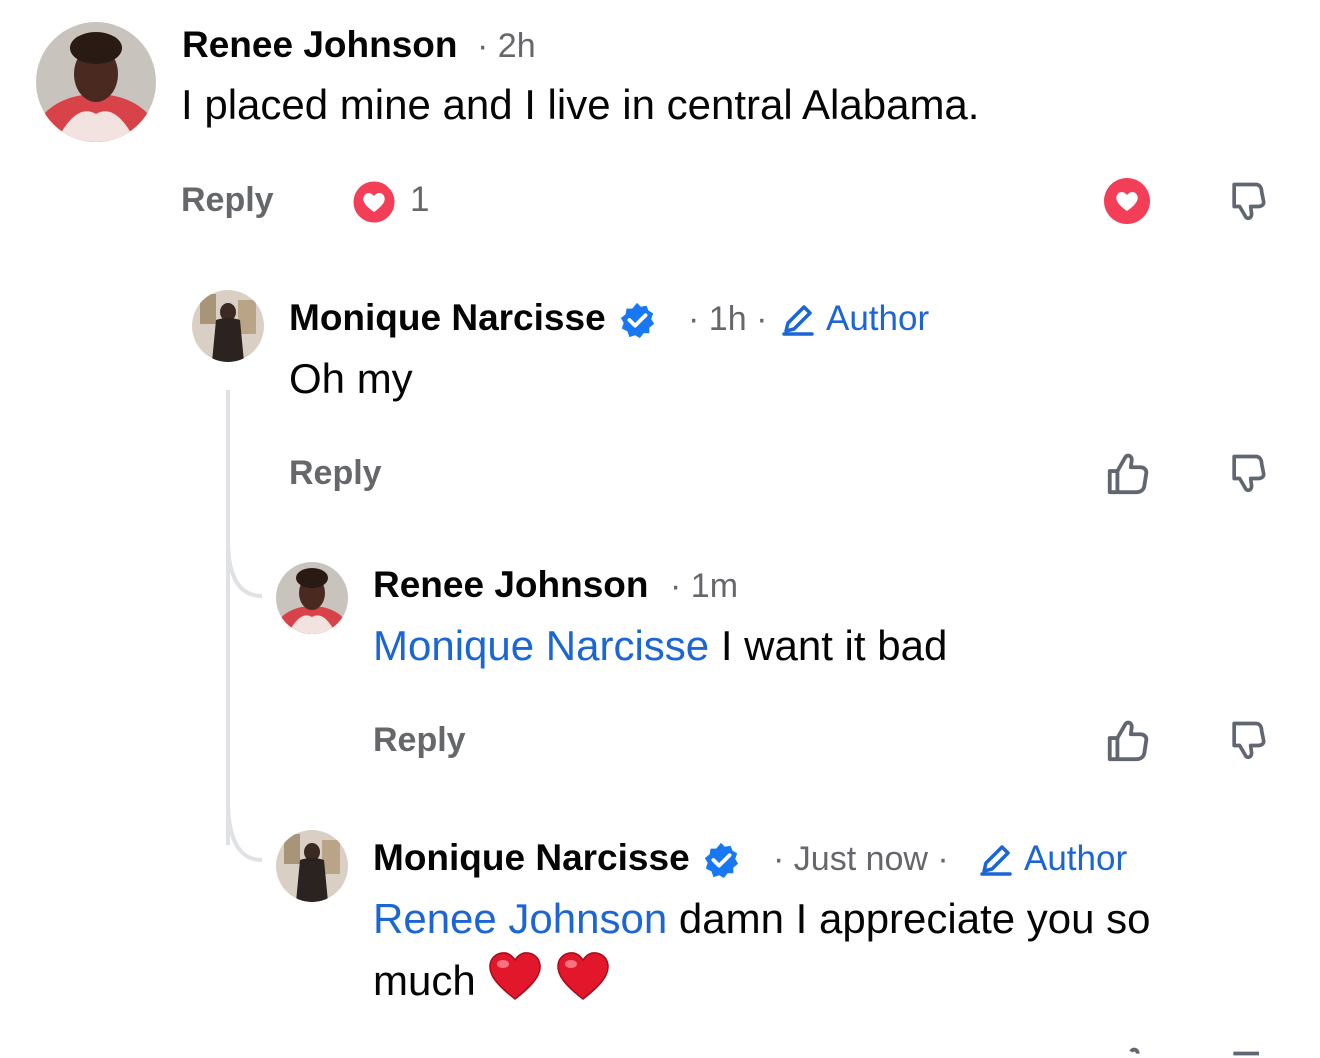 The height and width of the screenshot is (1058, 1320). Describe the element at coordinates (351, 378) in the screenshot. I see `comment-text: Oh my` at that location.